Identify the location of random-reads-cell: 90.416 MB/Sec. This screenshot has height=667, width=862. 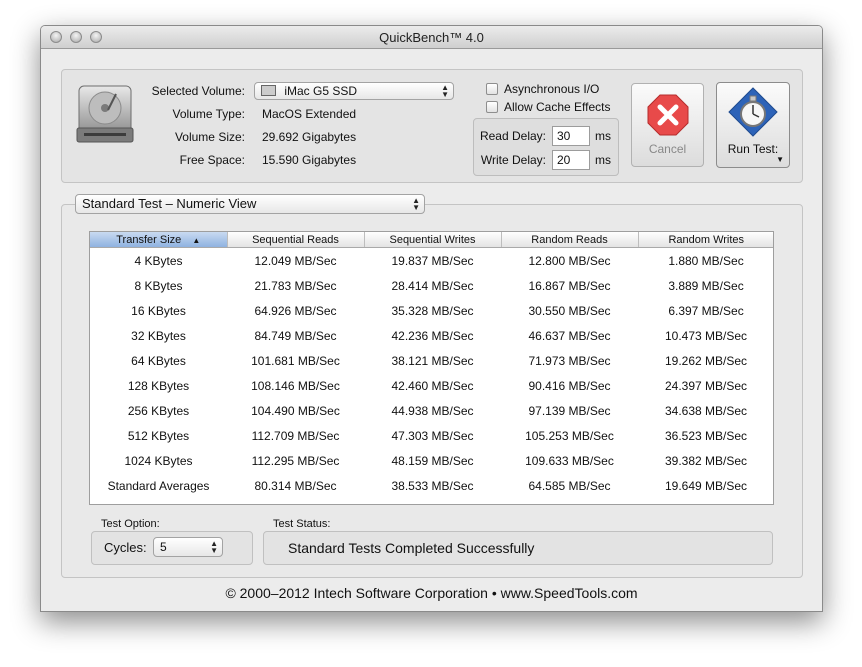
(569, 385).